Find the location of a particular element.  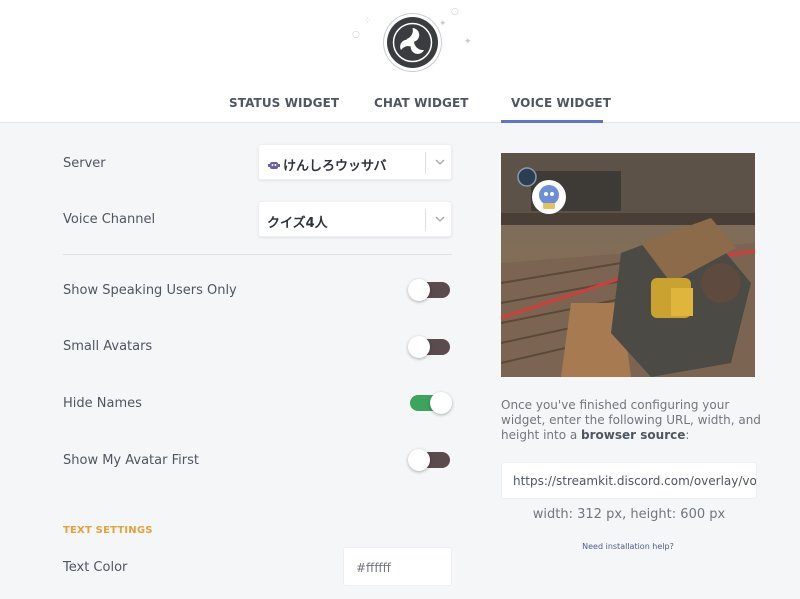

voice-channel-select: クイズ4人 is located at coordinates (355, 219).